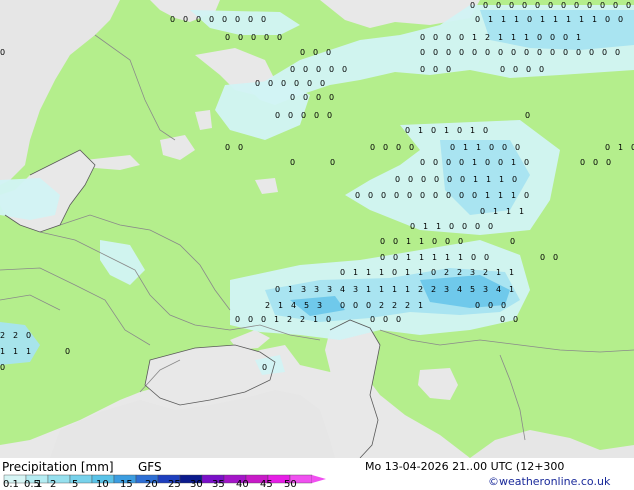  I want to click on colorbar-tick-label: 20, so click(151, 484).